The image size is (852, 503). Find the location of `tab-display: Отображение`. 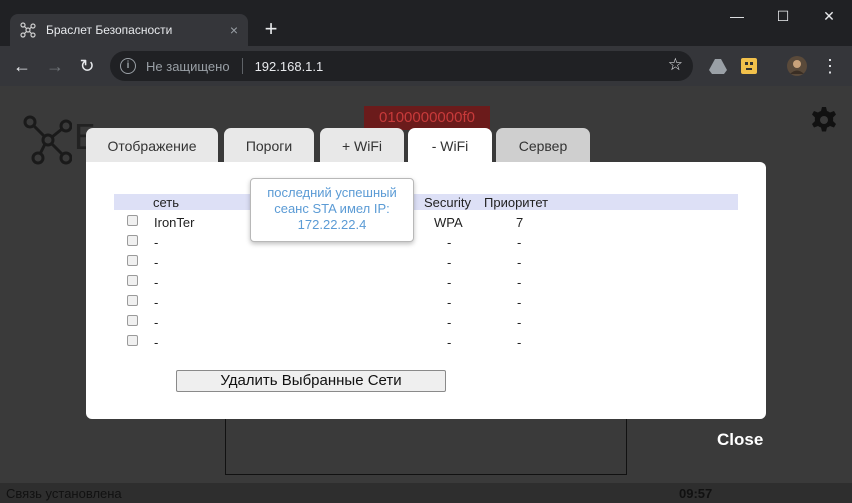

tab-display: Отображение is located at coordinates (152, 145).